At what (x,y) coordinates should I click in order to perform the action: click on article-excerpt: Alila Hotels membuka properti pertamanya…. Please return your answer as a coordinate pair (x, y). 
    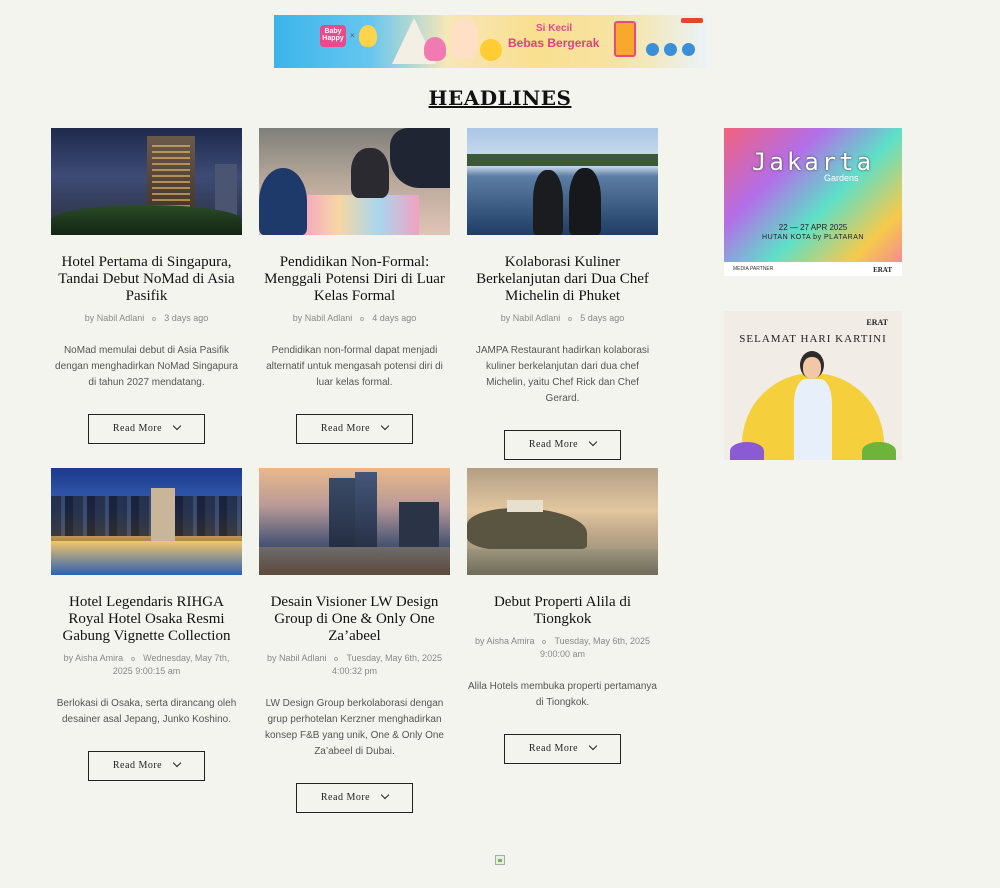
    Looking at the image, I should click on (562, 694).